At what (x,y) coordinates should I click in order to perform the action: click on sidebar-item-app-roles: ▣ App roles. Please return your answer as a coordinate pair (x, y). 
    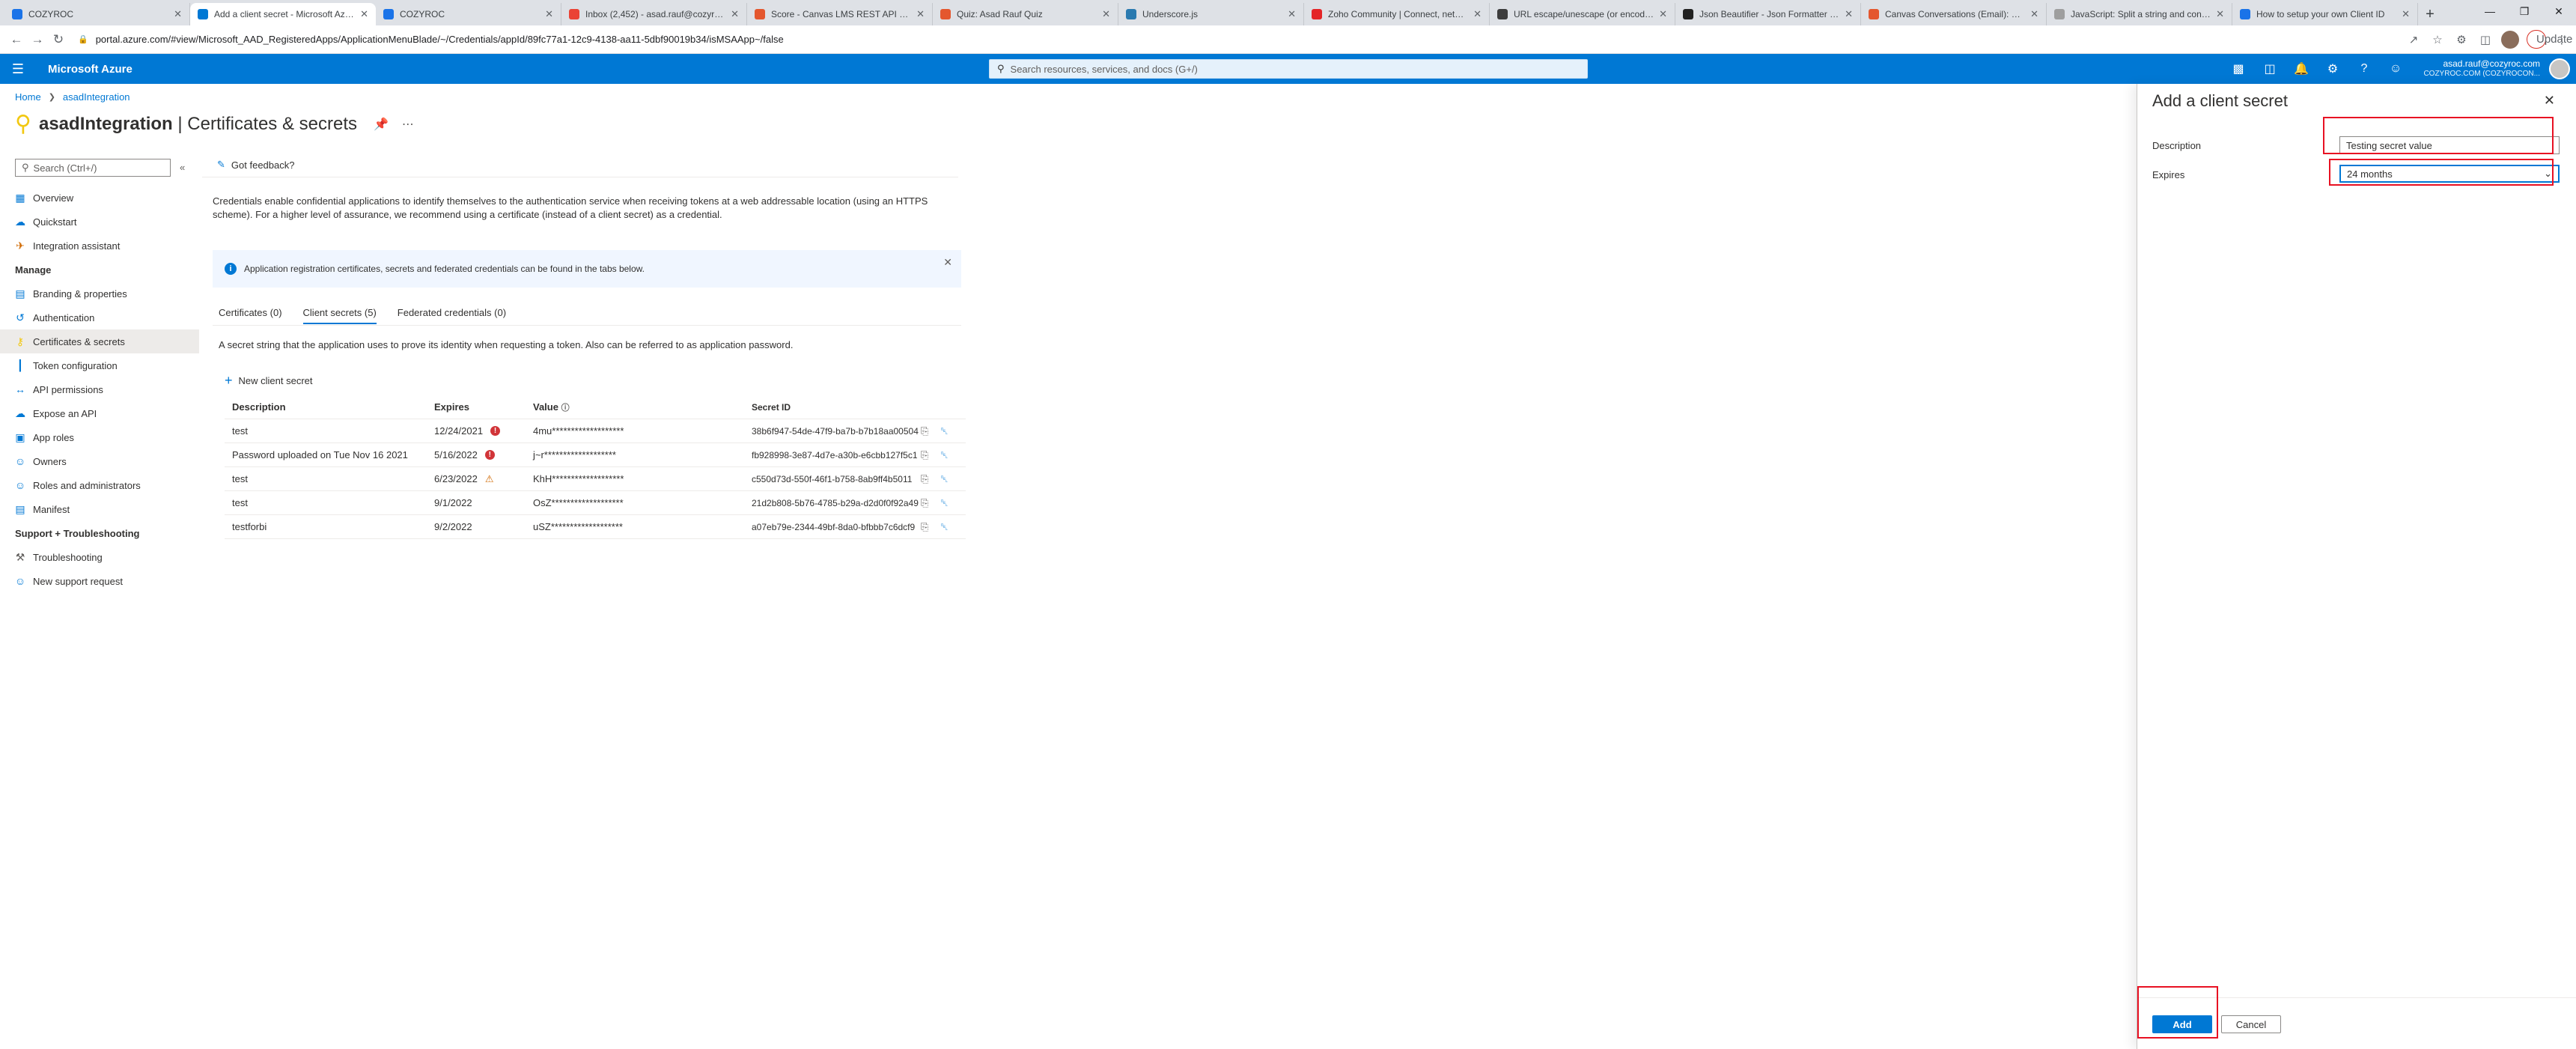
    Looking at the image, I should click on (99, 437).